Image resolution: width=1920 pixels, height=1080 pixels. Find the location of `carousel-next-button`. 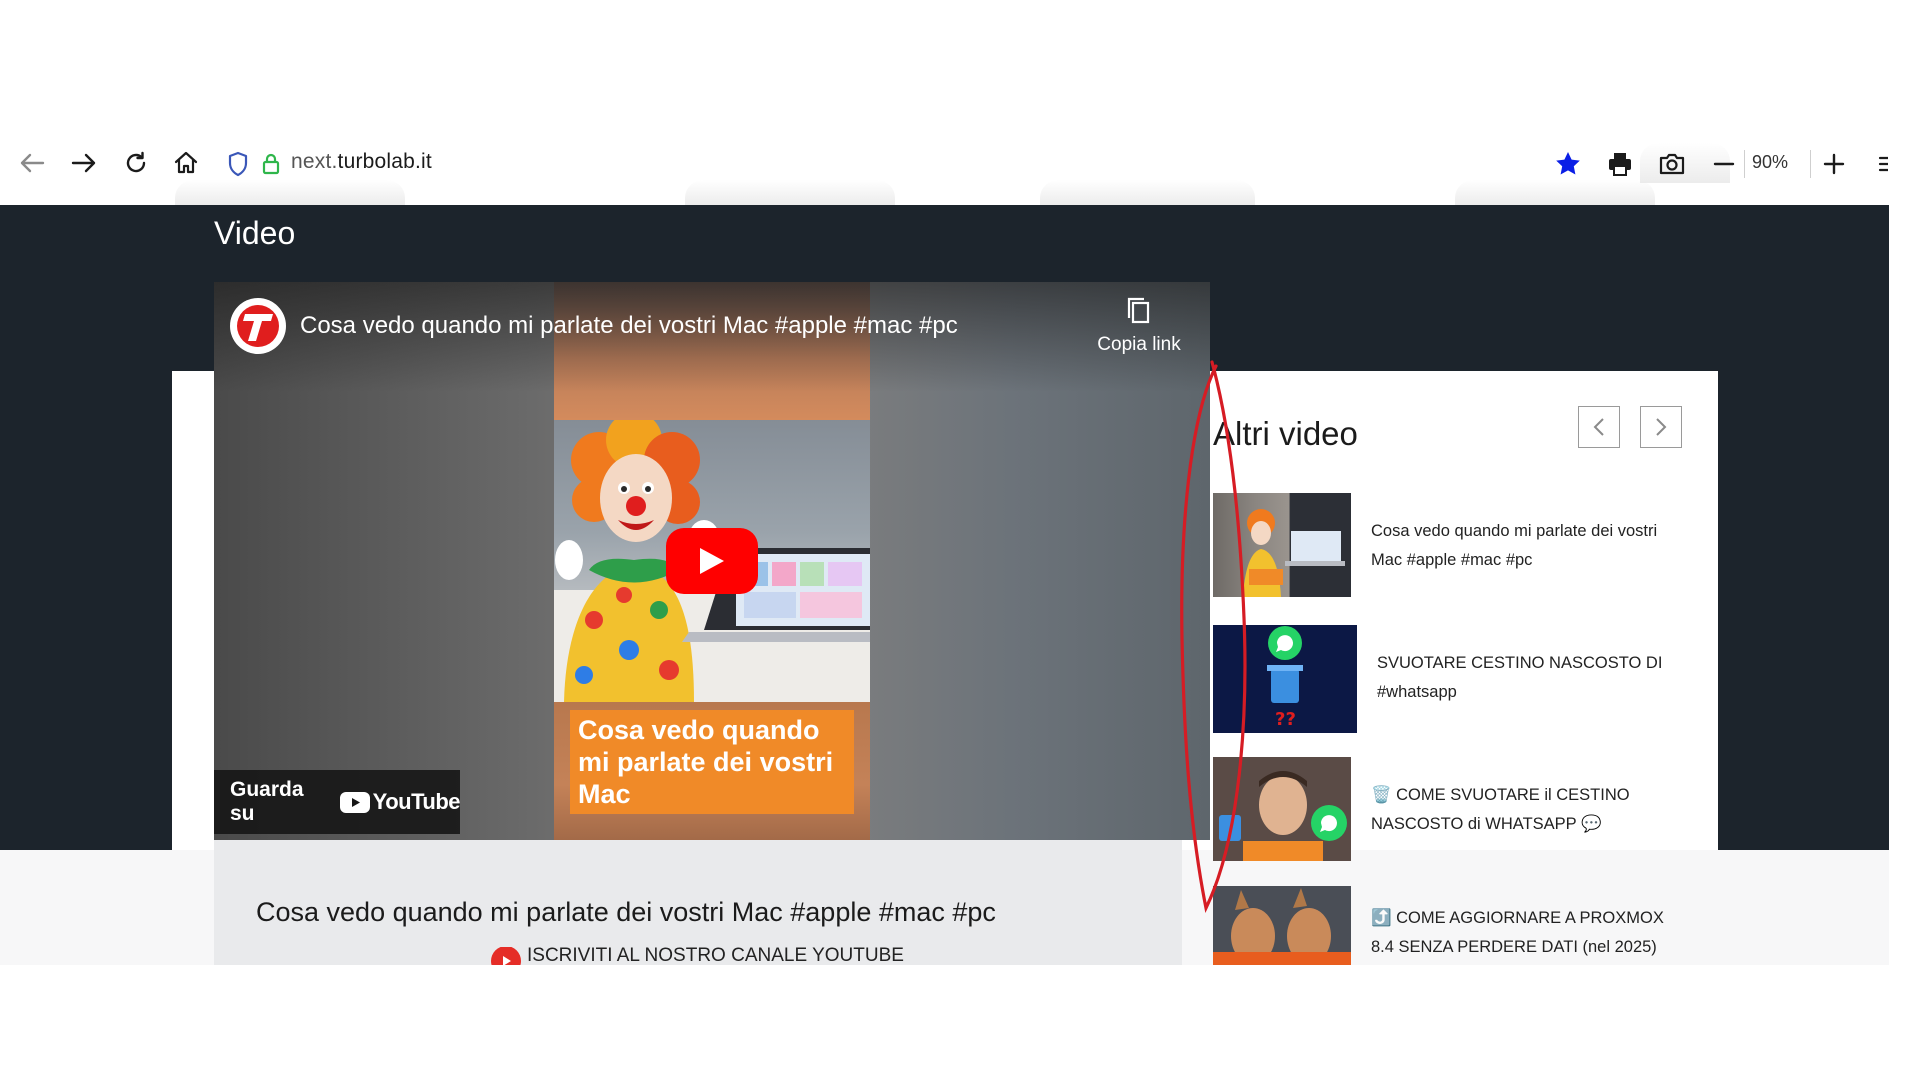

carousel-next-button is located at coordinates (1661, 427).